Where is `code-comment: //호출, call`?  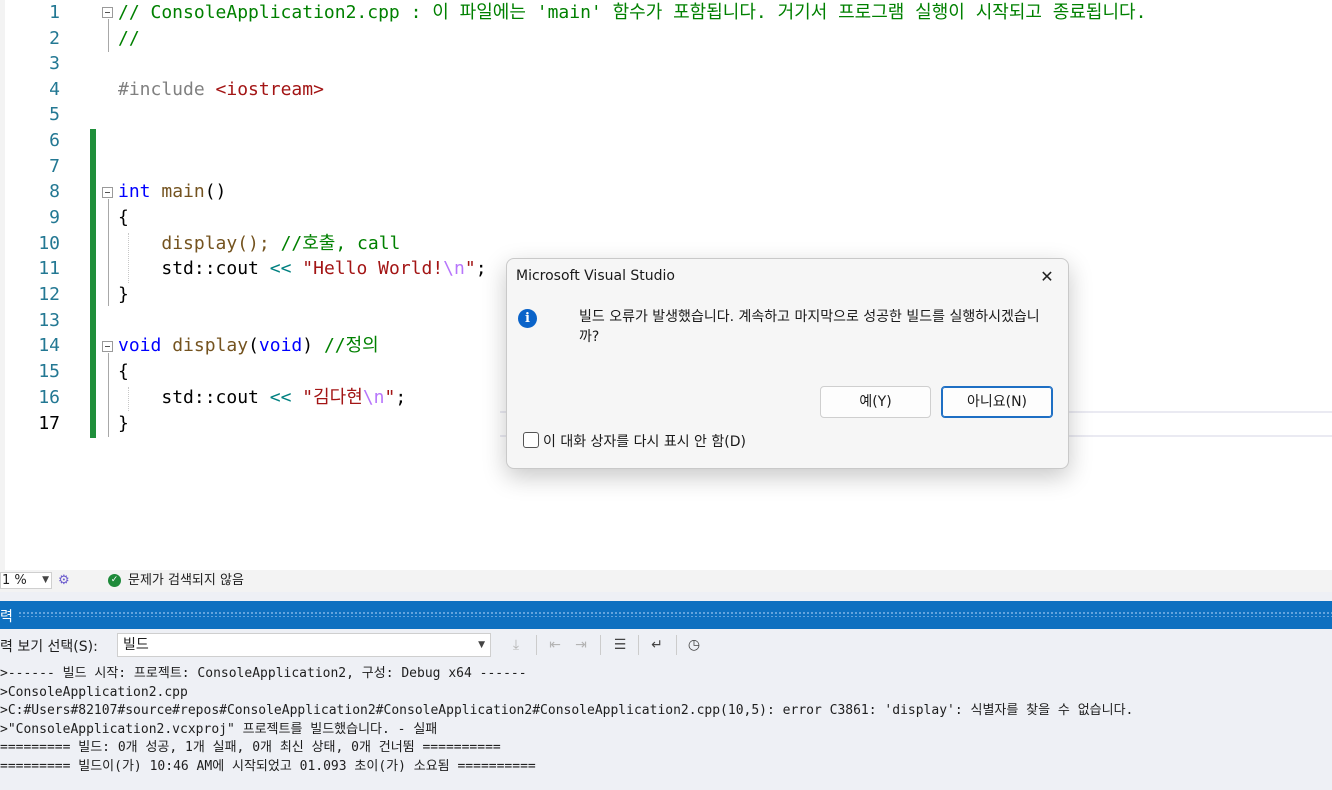
code-comment: //호출, call is located at coordinates (340, 243).